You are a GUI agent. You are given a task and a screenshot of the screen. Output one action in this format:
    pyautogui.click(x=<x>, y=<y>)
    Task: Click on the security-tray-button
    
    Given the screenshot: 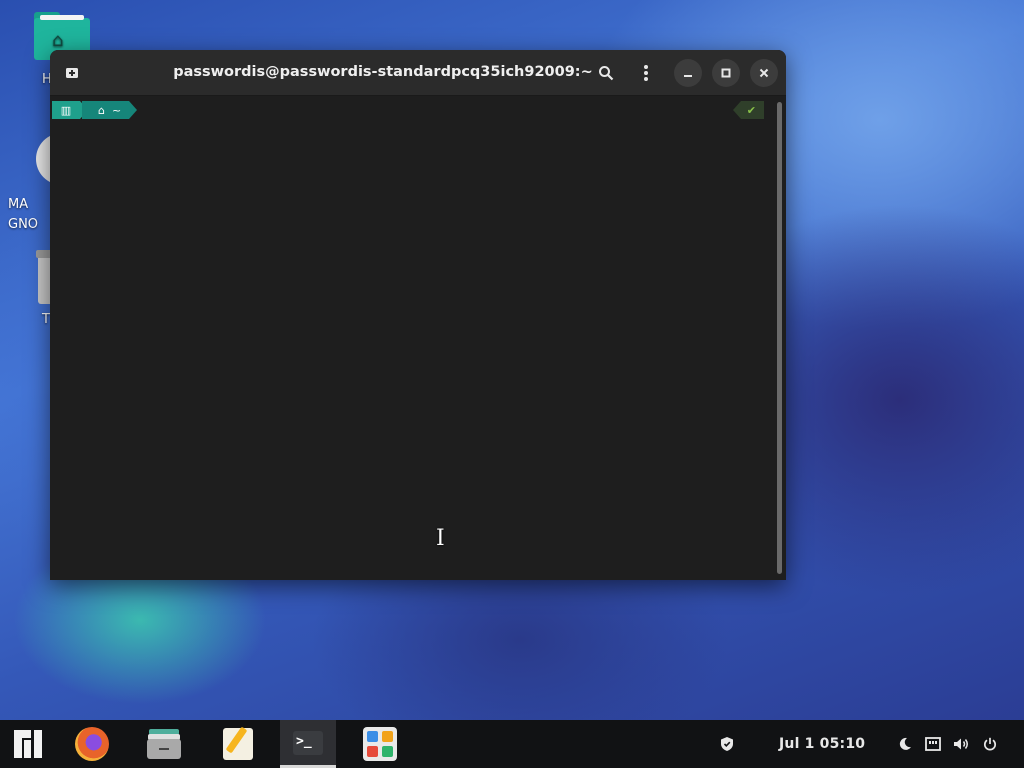 What is the action you would take?
    pyautogui.click(x=727, y=744)
    